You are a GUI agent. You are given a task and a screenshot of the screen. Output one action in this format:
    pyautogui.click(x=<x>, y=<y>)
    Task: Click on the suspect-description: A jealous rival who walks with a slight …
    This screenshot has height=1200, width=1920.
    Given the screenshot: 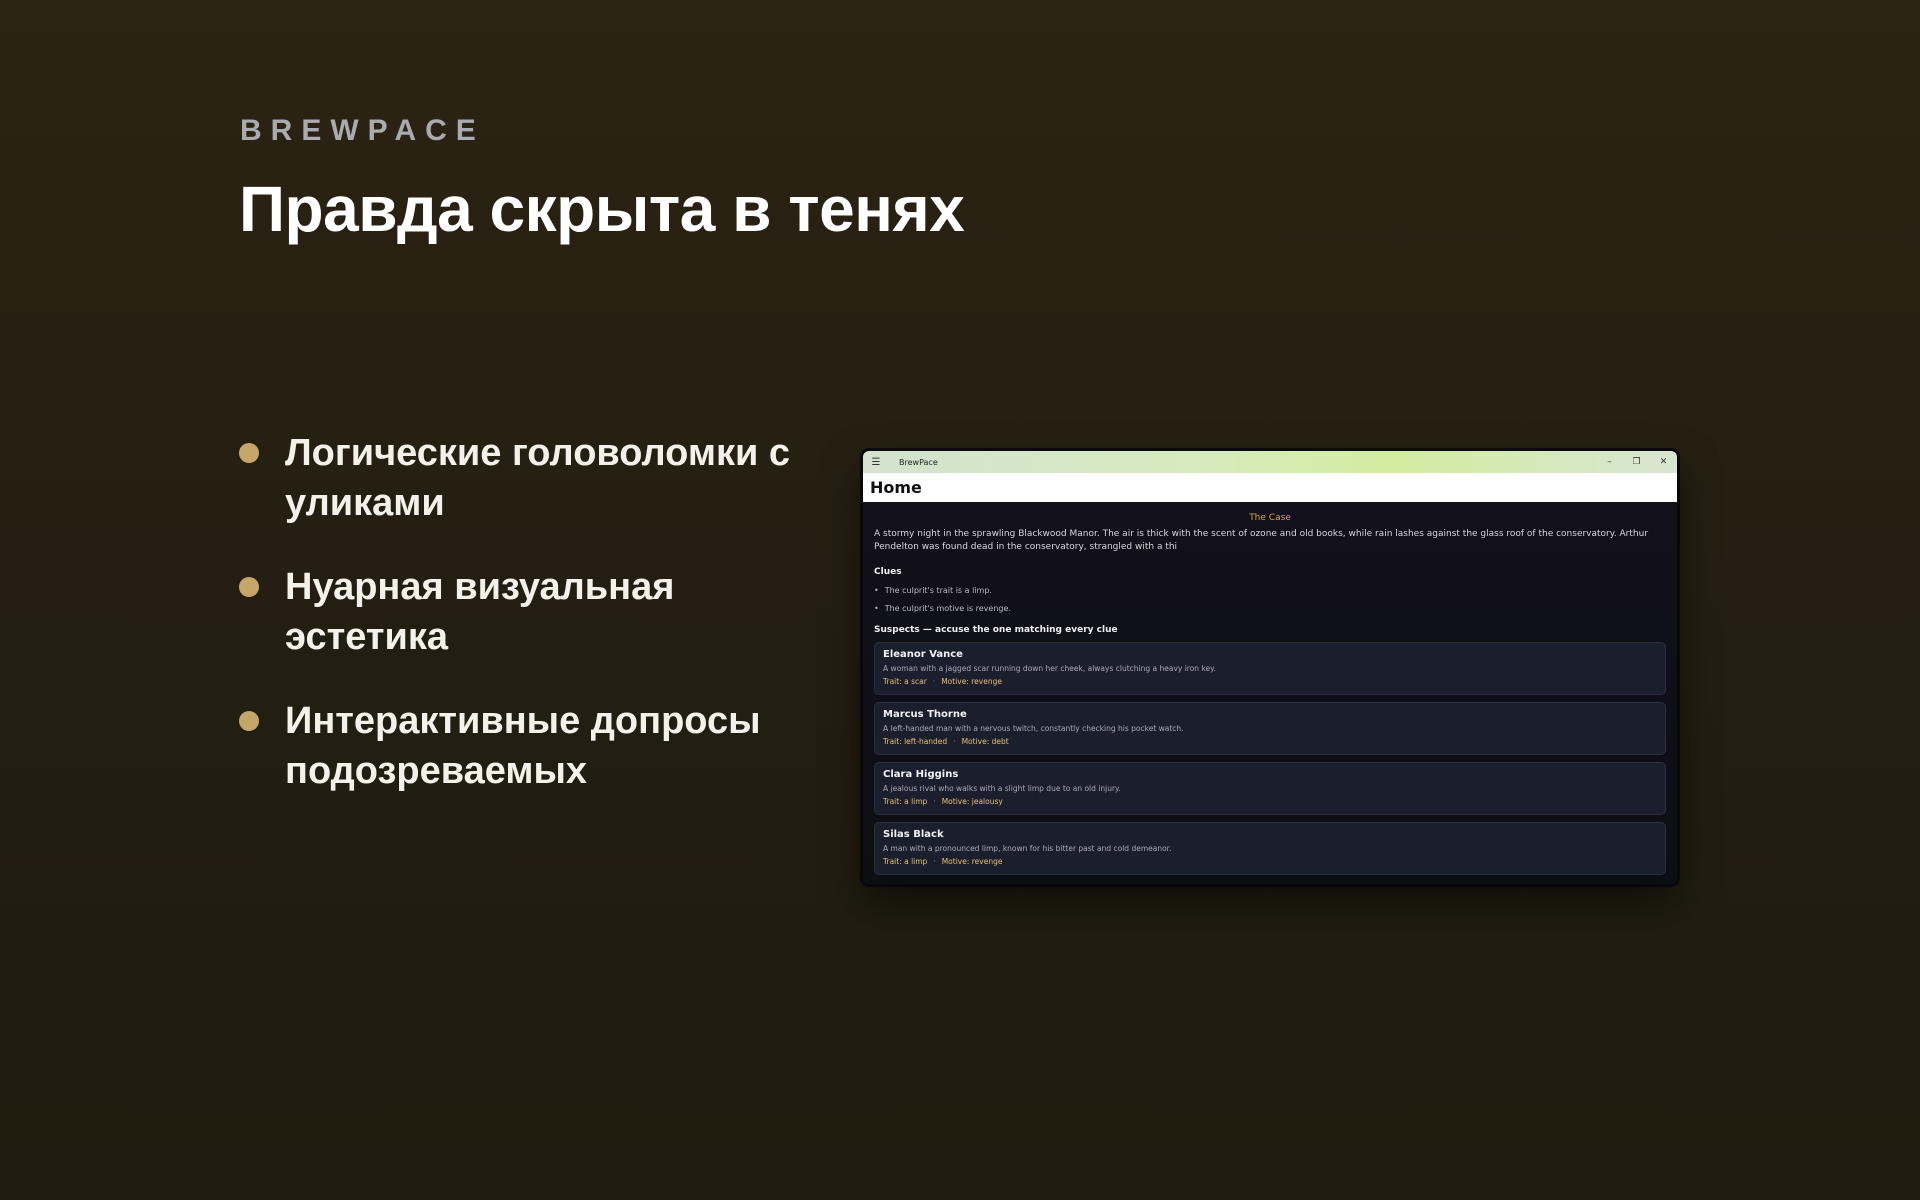 What is the action you would take?
    pyautogui.click(x=1002, y=788)
    